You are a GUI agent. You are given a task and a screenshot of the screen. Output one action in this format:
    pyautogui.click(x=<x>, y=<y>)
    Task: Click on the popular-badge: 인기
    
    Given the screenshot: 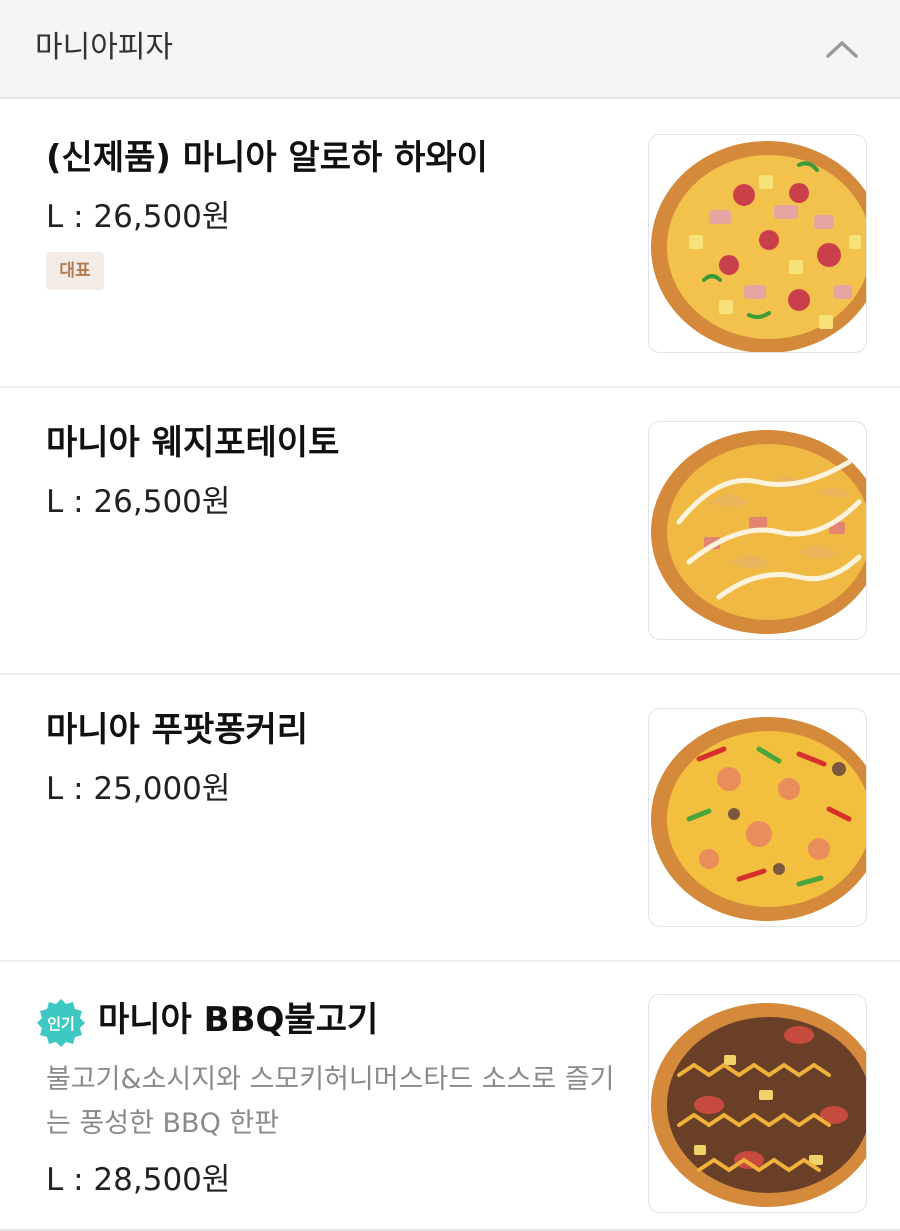 What is the action you would take?
    pyautogui.click(x=61, y=1024)
    